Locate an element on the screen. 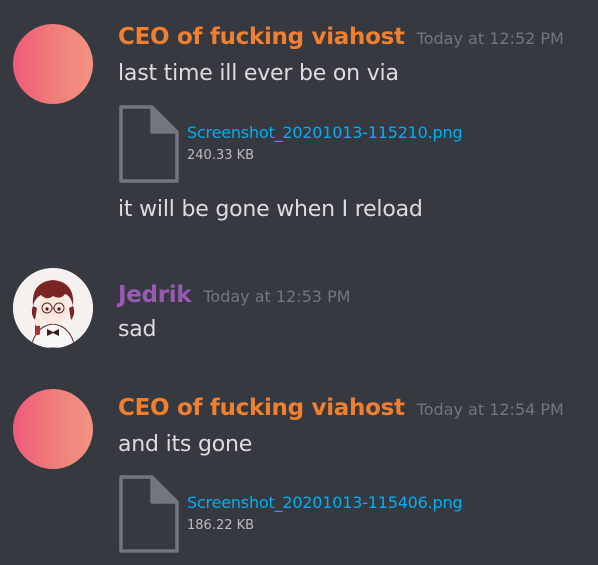 The height and width of the screenshot is (565, 598). username: Jedrik is located at coordinates (155, 295).